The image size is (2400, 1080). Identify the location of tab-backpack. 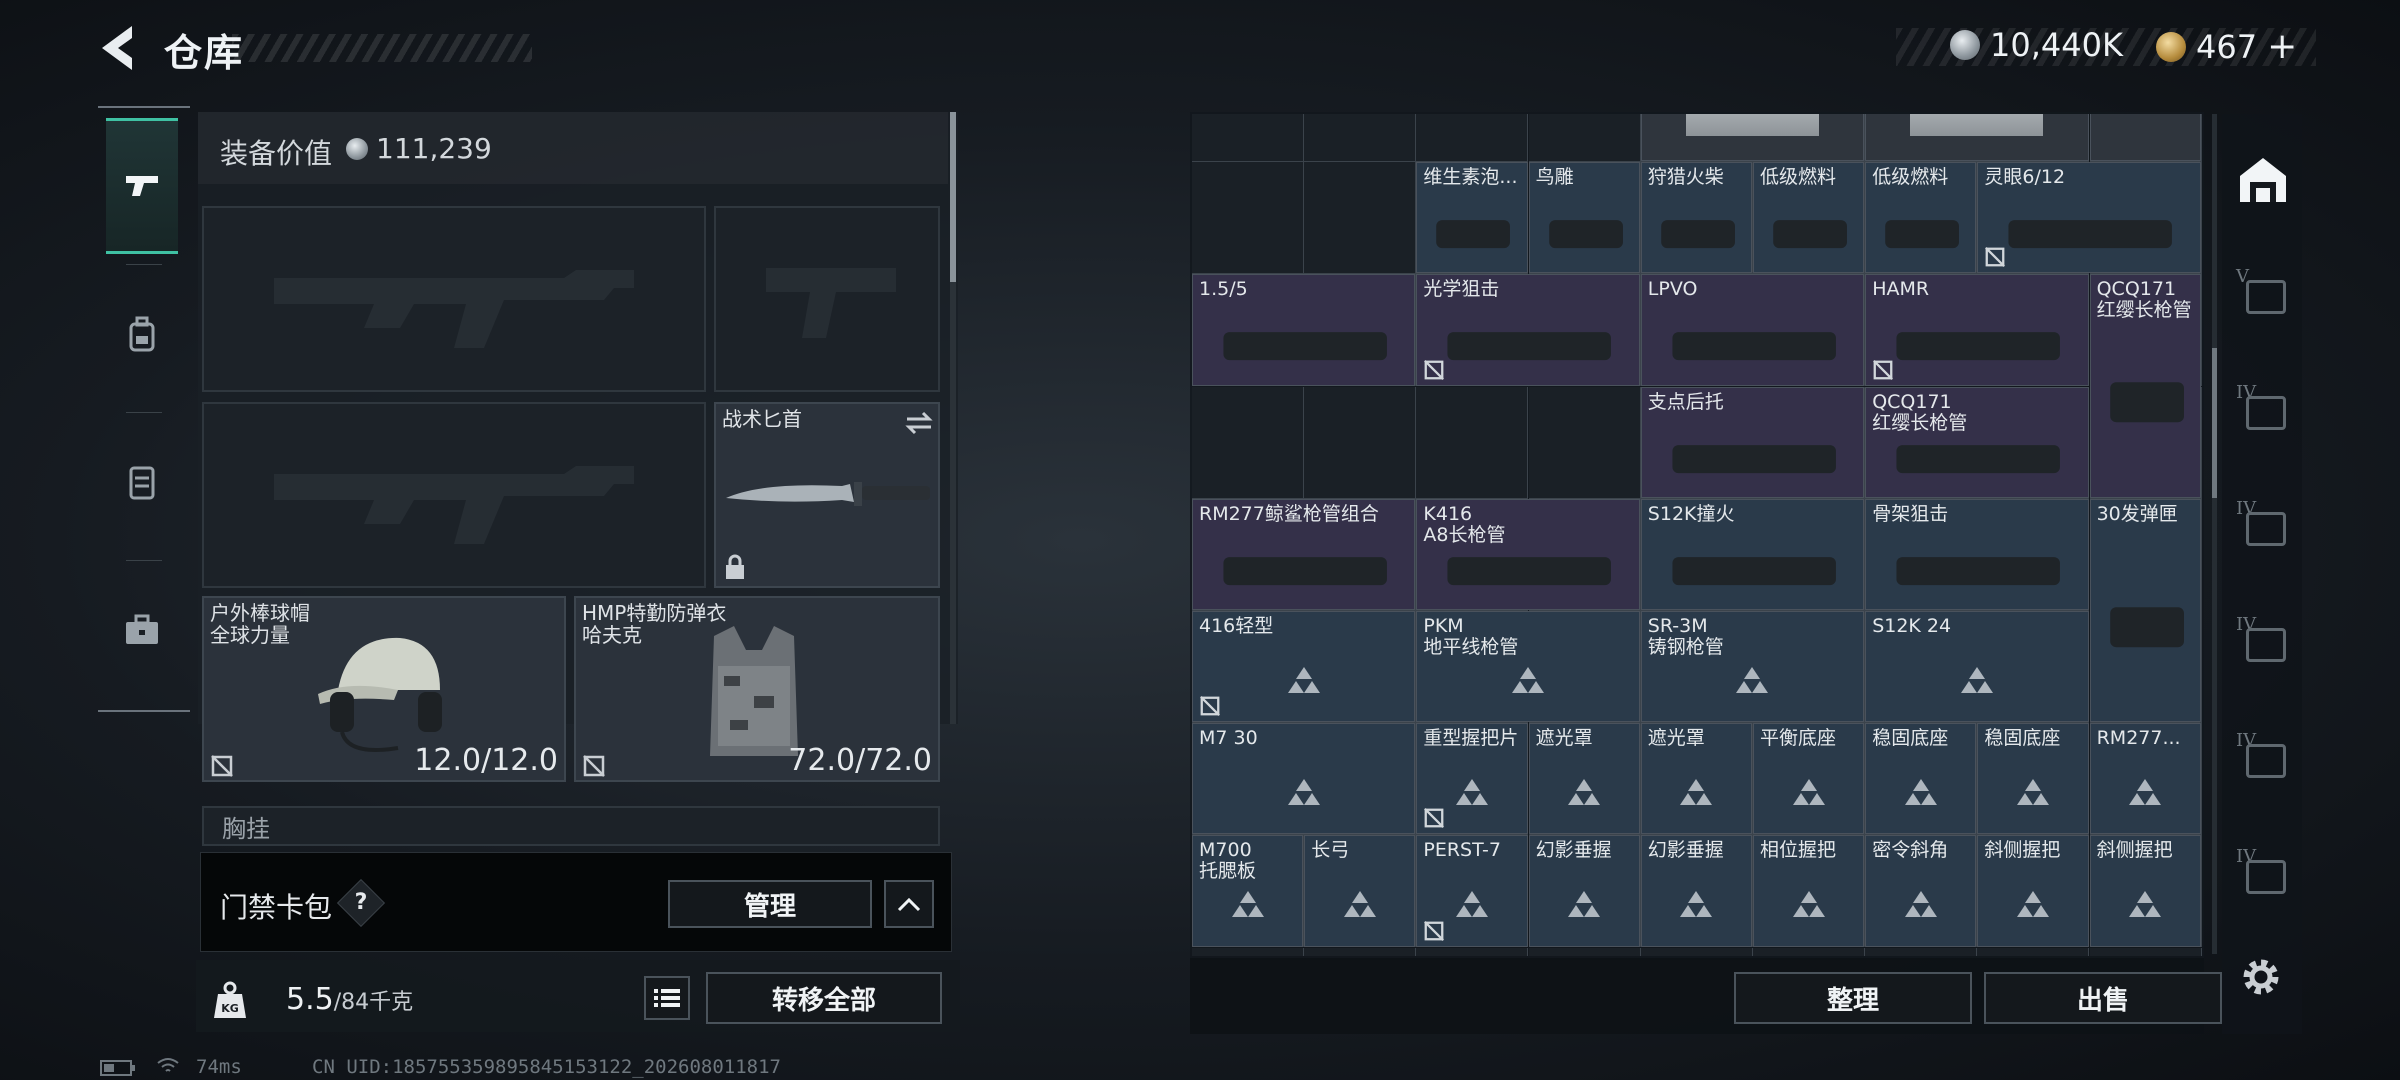
(142, 334).